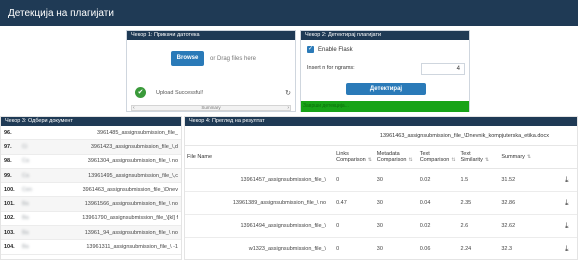 This screenshot has width=578, height=260. What do you see at coordinates (260, 248) in the screenshot?
I see `result-file-name: w1323_assignsubmission_file_\` at bounding box center [260, 248].